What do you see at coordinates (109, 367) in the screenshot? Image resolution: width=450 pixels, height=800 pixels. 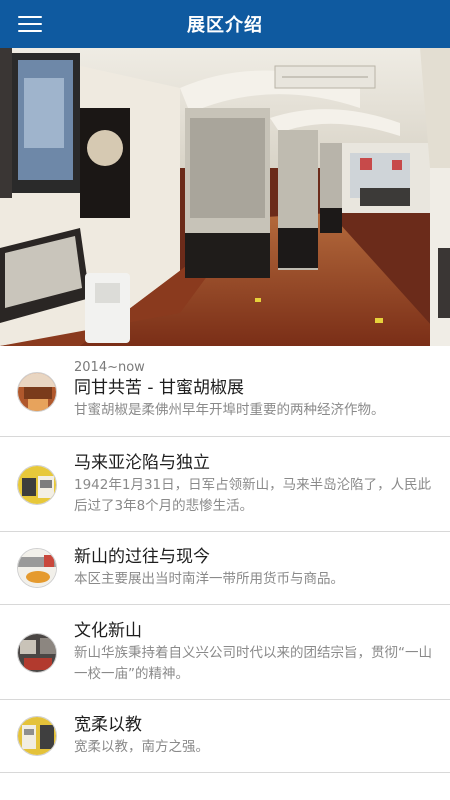 I see `exhibit-period: 2014~now` at bounding box center [109, 367].